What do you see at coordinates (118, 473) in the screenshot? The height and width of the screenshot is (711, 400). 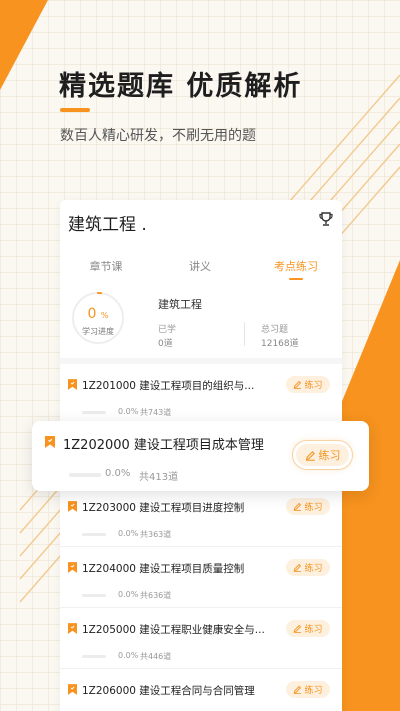 I see `popup-progress-percent: 0.0%` at bounding box center [118, 473].